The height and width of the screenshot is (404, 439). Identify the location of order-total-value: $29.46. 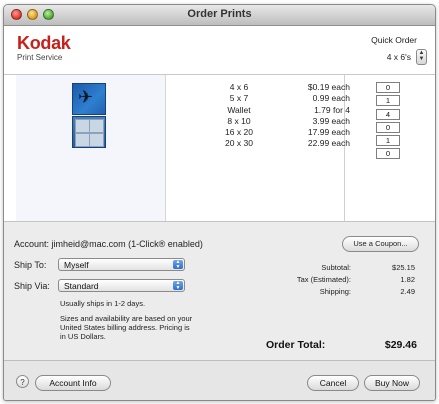
(400, 345).